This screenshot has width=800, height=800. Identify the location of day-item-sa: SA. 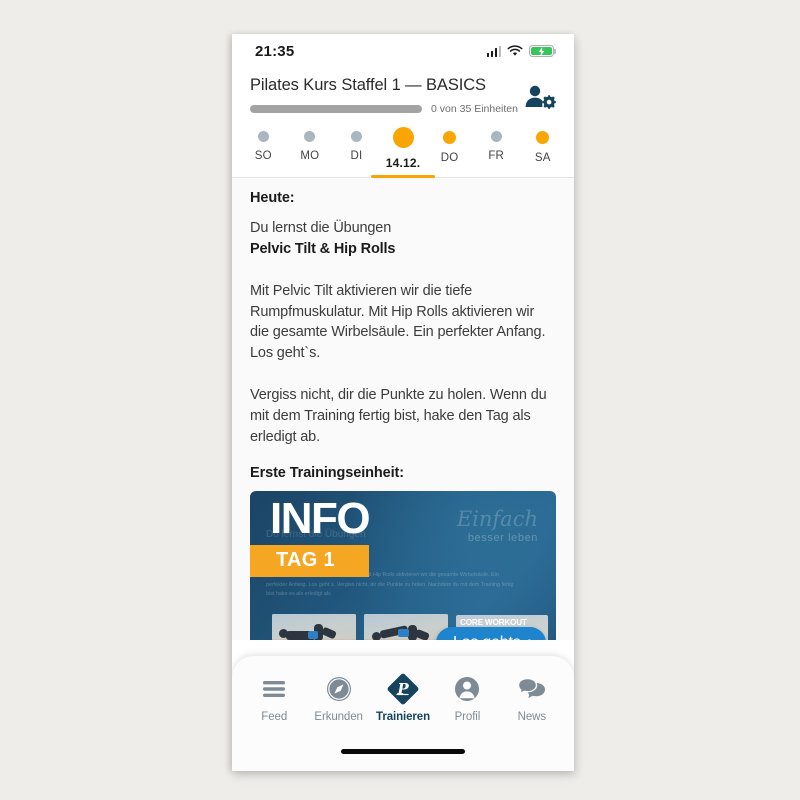
(542, 152).